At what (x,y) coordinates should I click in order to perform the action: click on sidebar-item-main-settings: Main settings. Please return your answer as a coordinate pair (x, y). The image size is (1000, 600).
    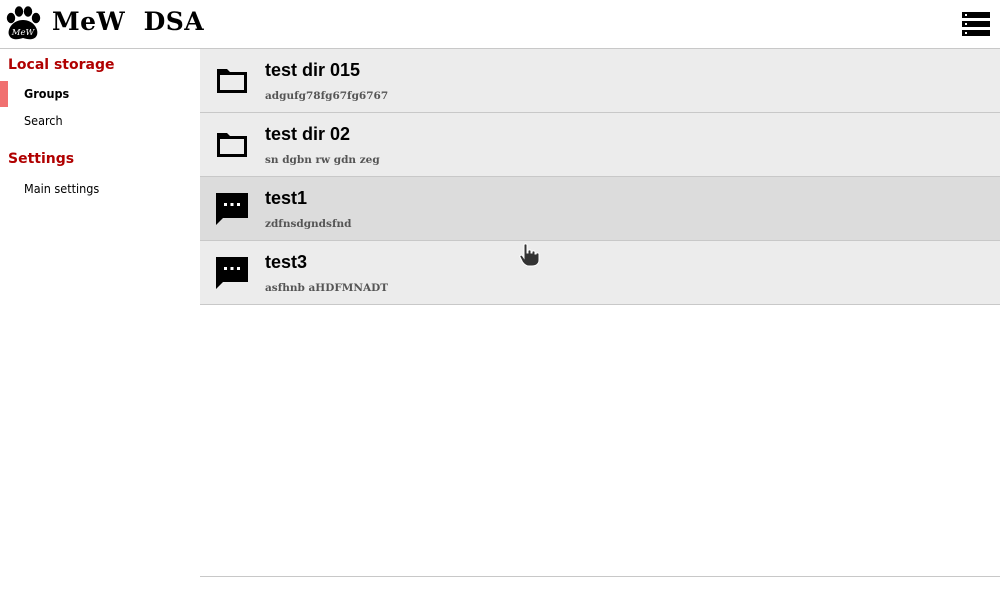
    Looking at the image, I should click on (100, 189).